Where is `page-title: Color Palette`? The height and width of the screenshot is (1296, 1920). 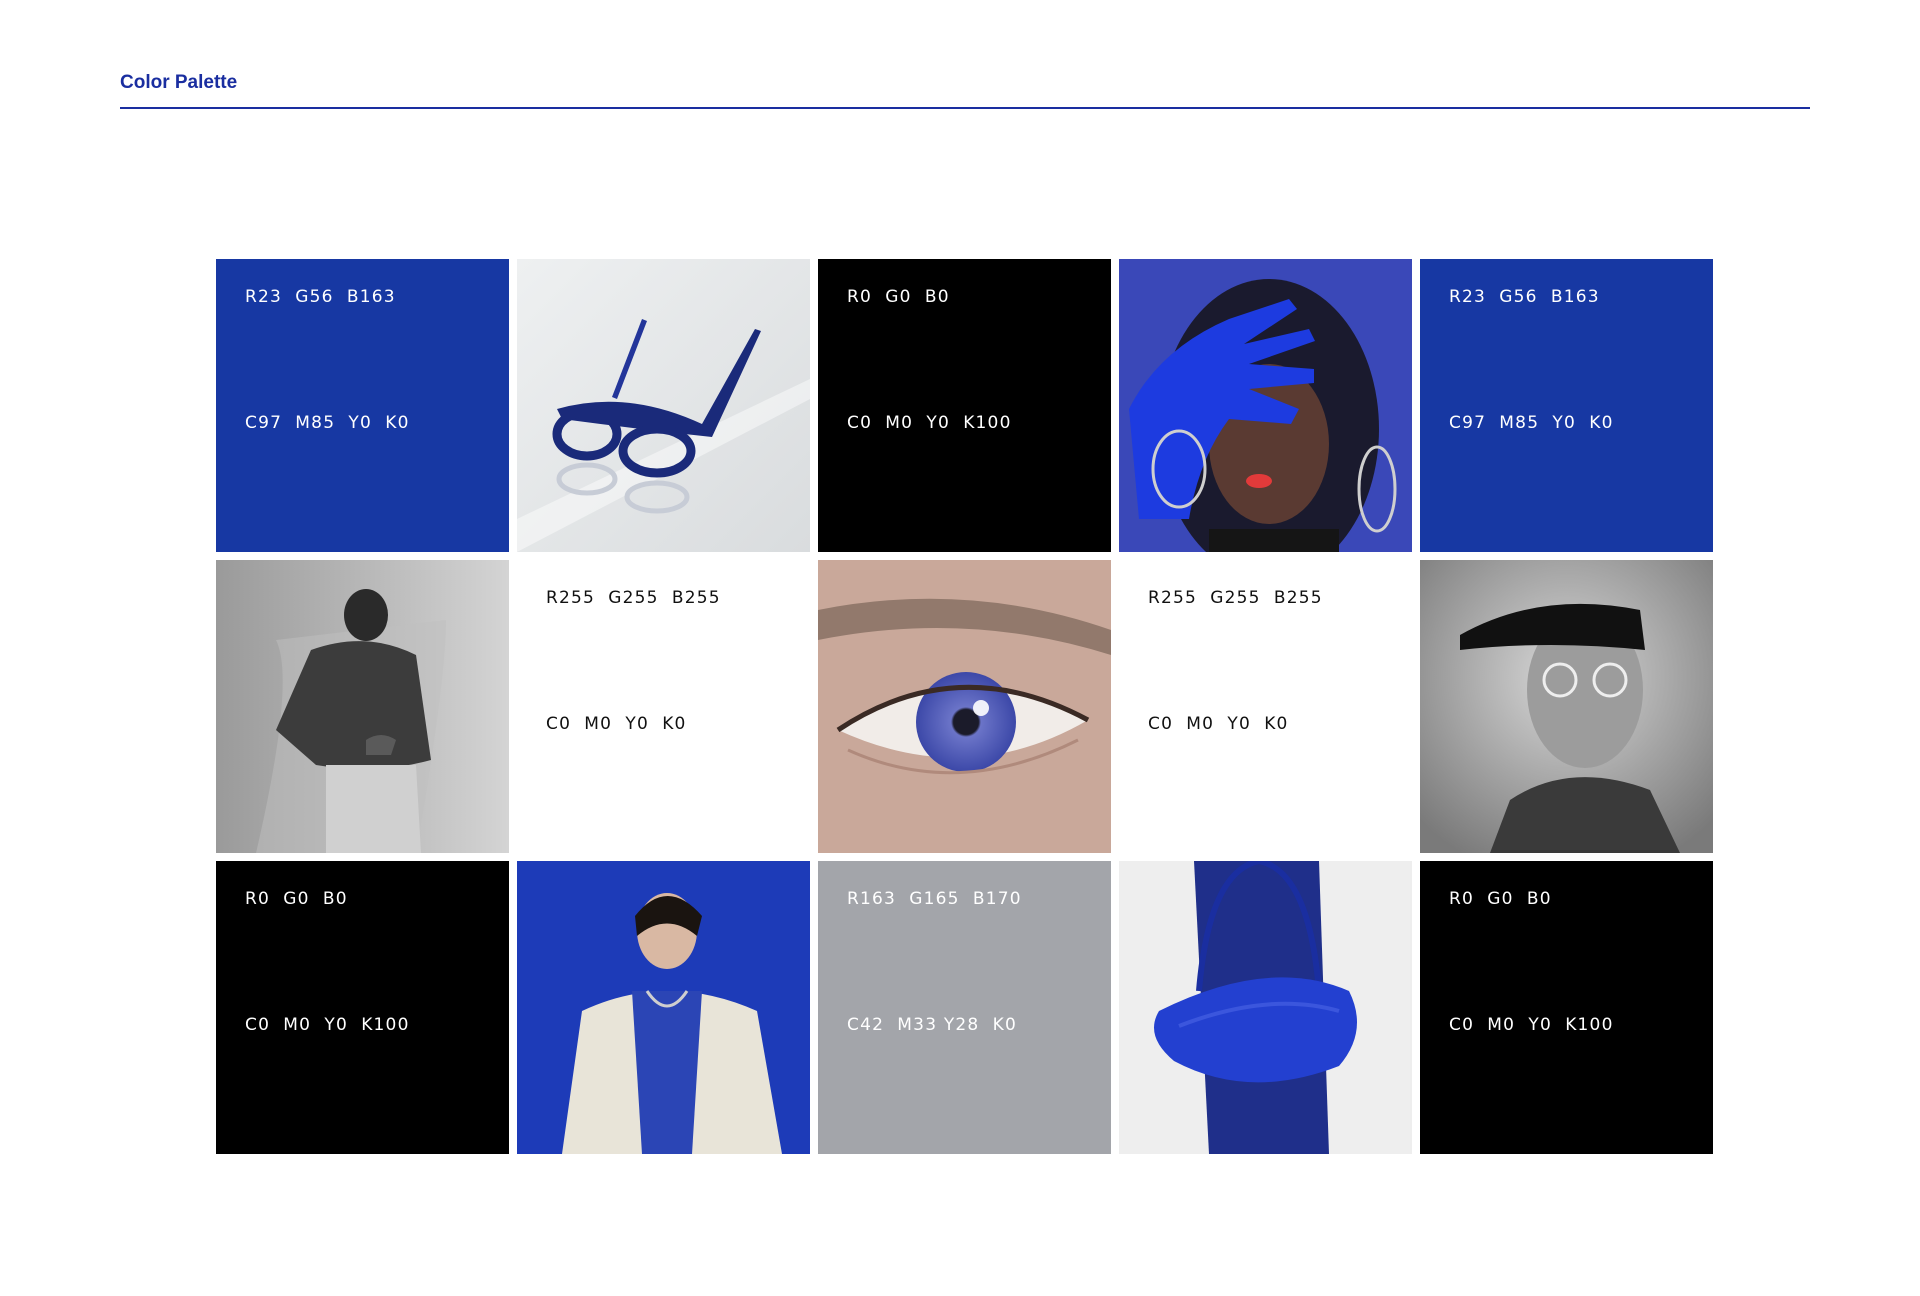
page-title: Color Palette is located at coordinates (179, 82).